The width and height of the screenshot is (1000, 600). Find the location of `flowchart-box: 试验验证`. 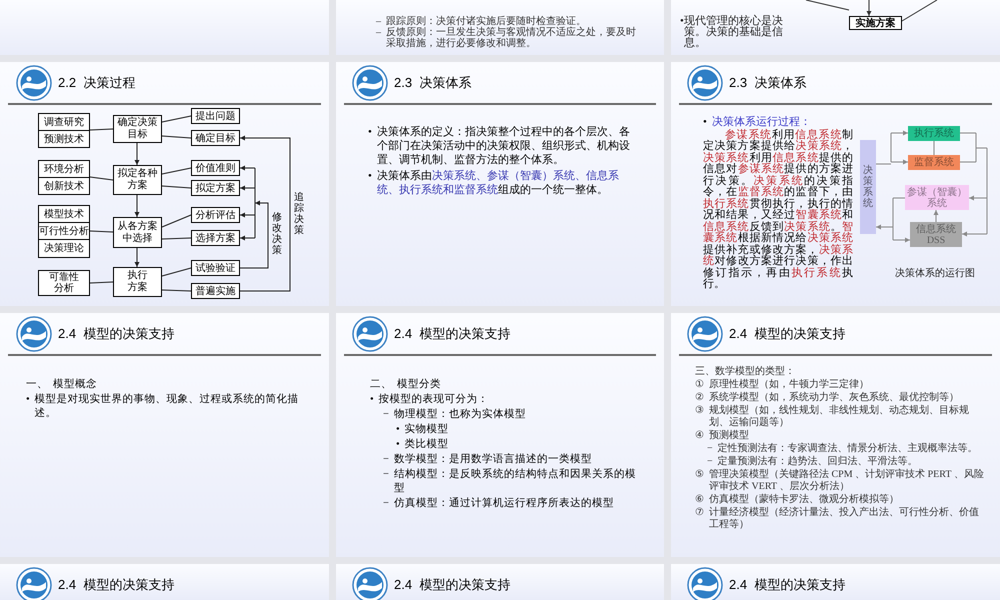

flowchart-box: 试验验证 is located at coordinates (215, 268).